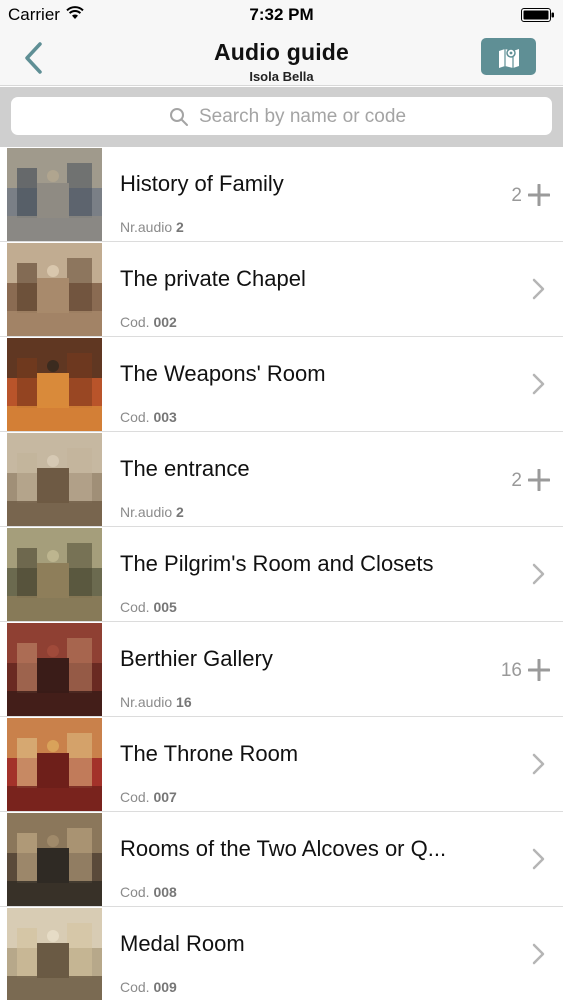  I want to click on search-placeholder: Search by name or code, so click(303, 116).